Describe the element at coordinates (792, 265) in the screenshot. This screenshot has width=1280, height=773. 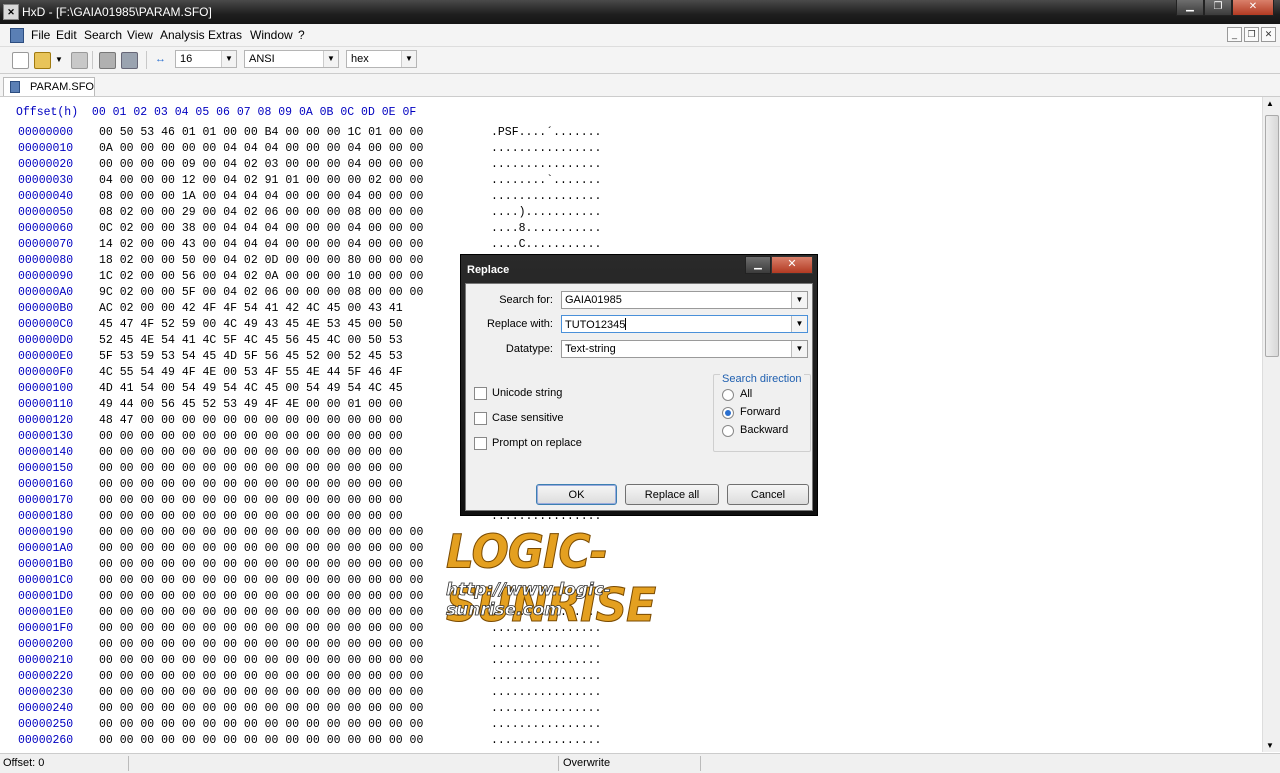
I see `dialog-close-icon: ✕` at that location.